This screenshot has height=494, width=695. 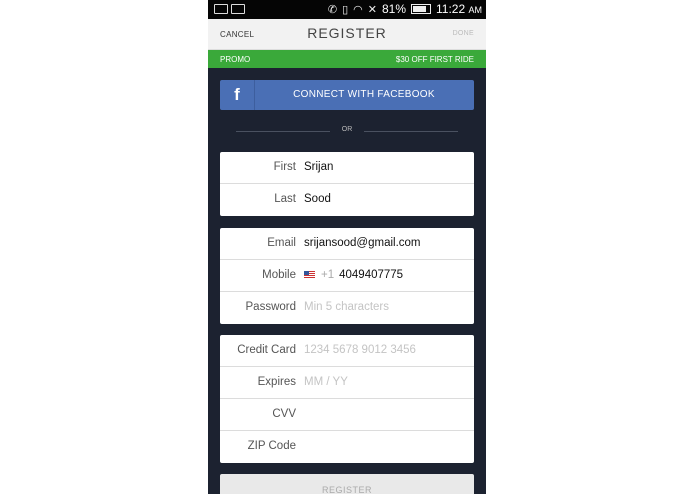 I want to click on facebook-icon: f, so click(x=237, y=95).